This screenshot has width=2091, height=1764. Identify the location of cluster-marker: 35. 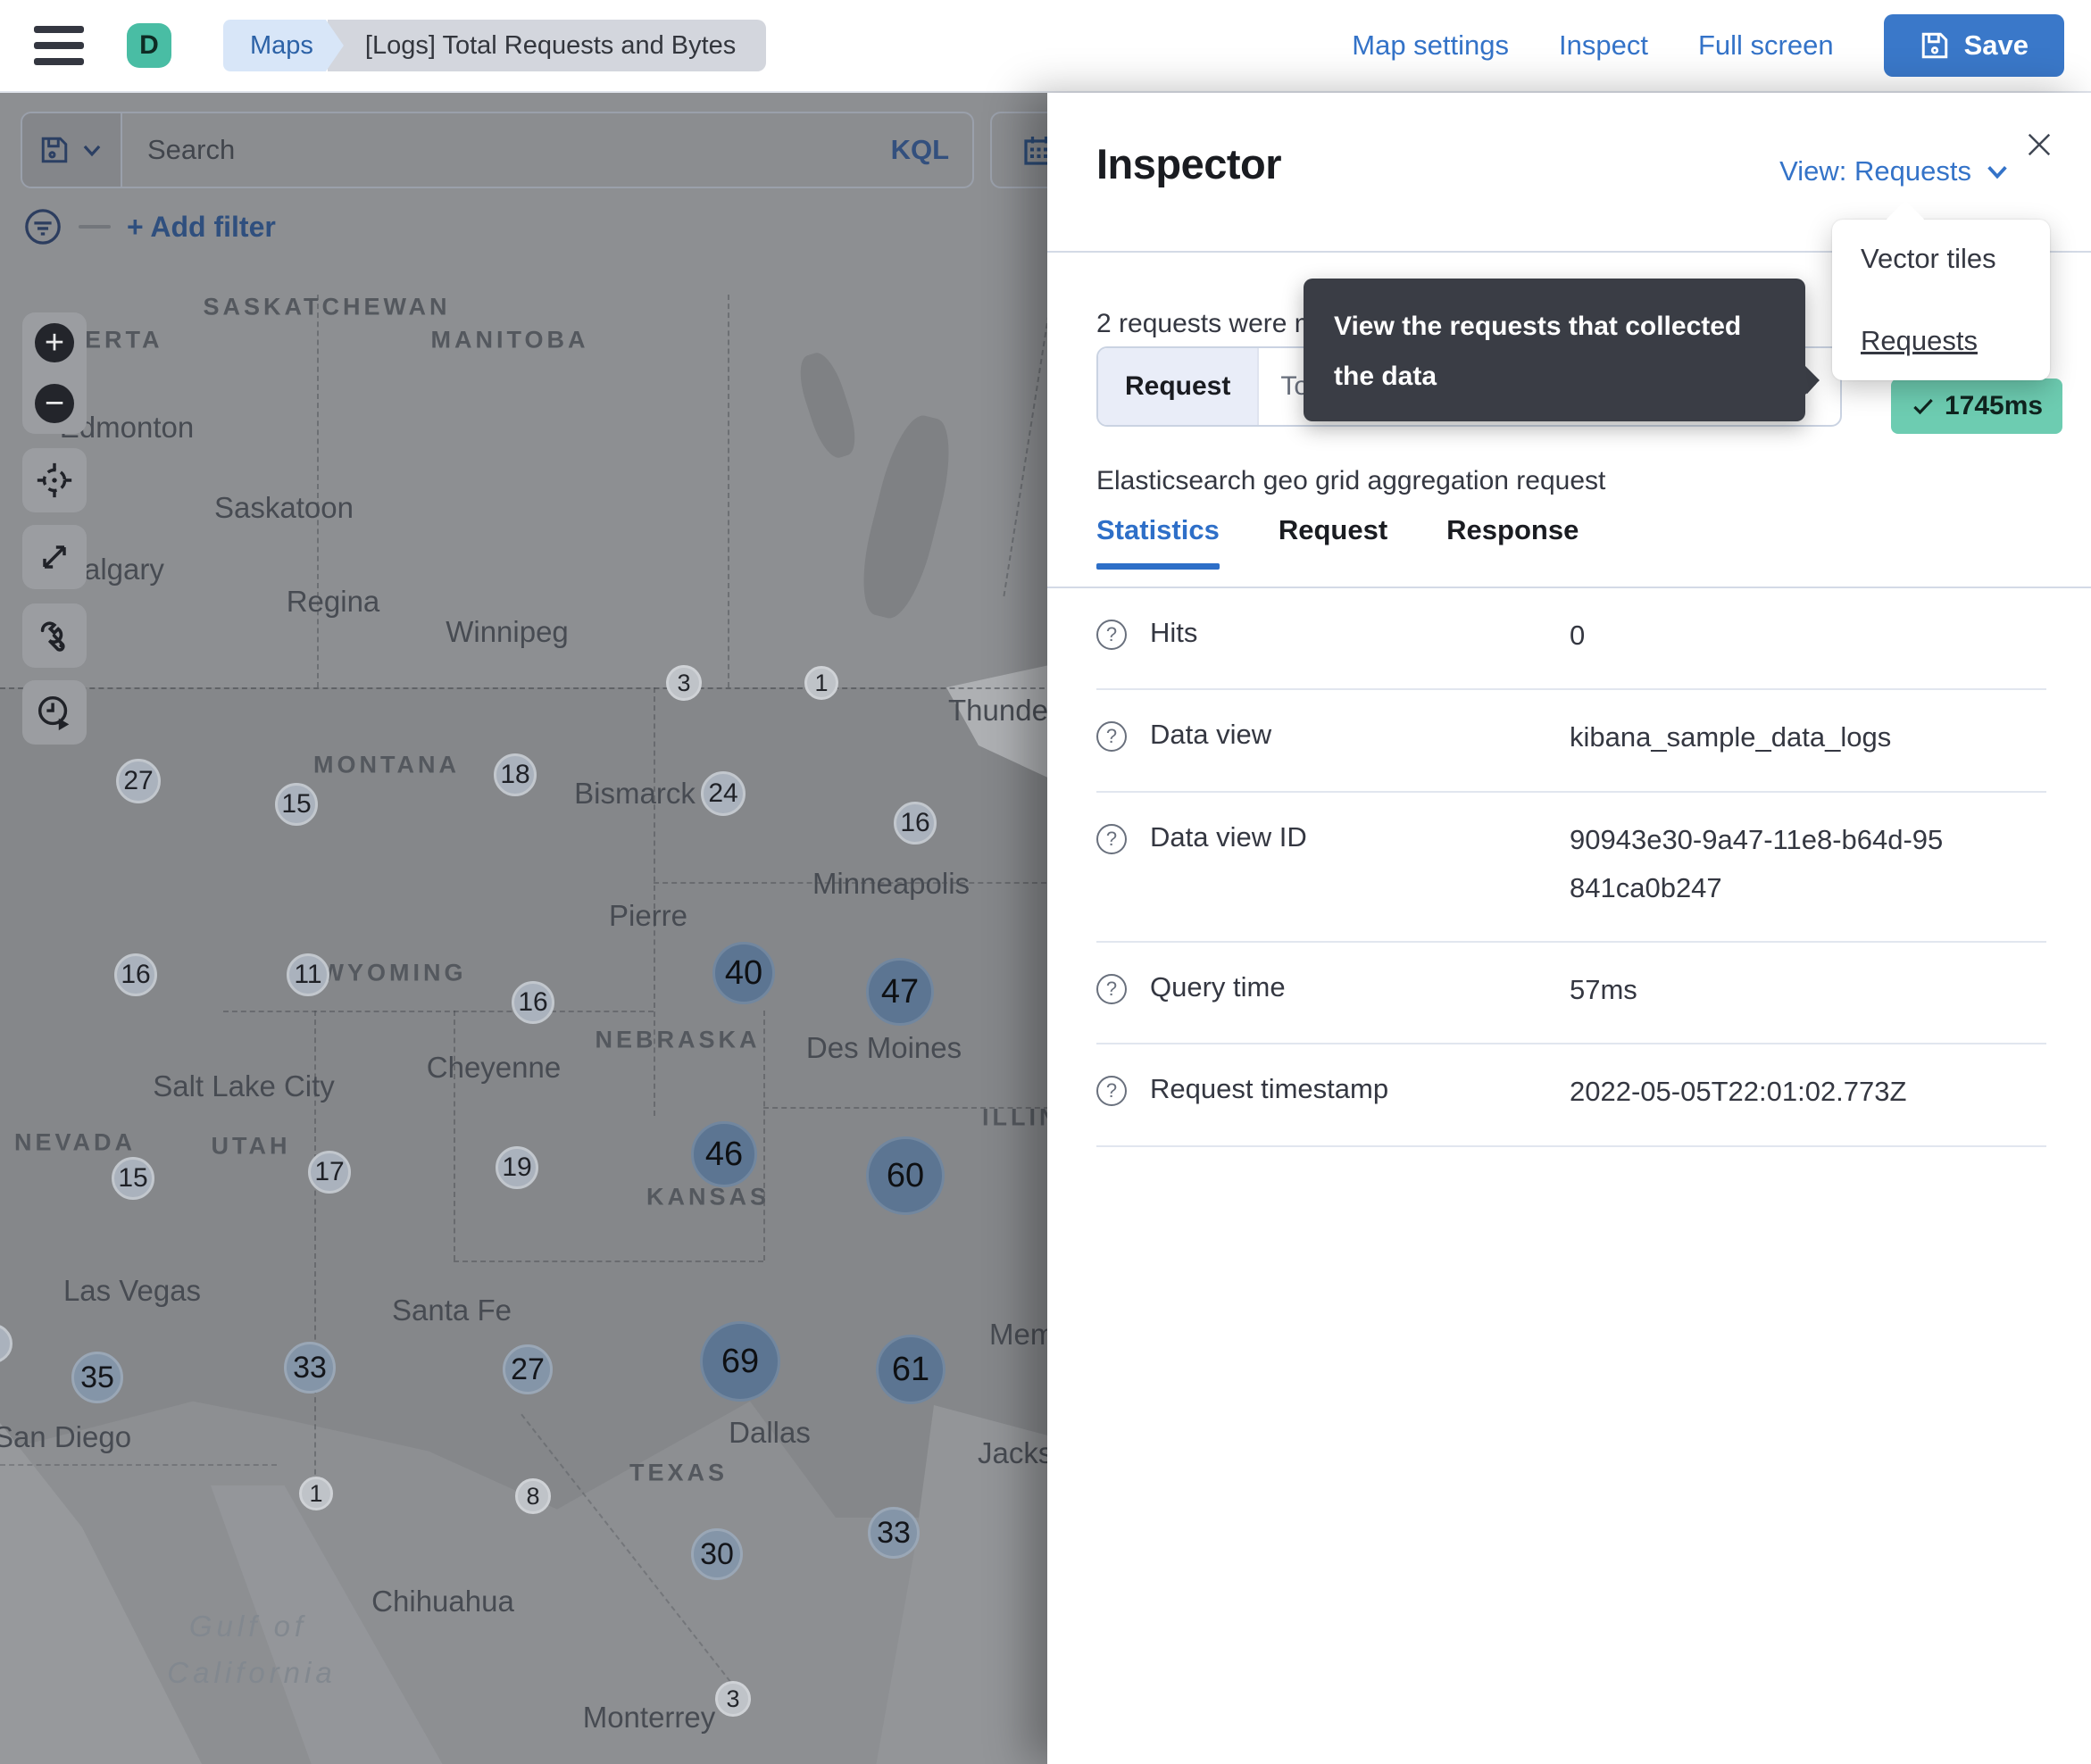
(97, 1377).